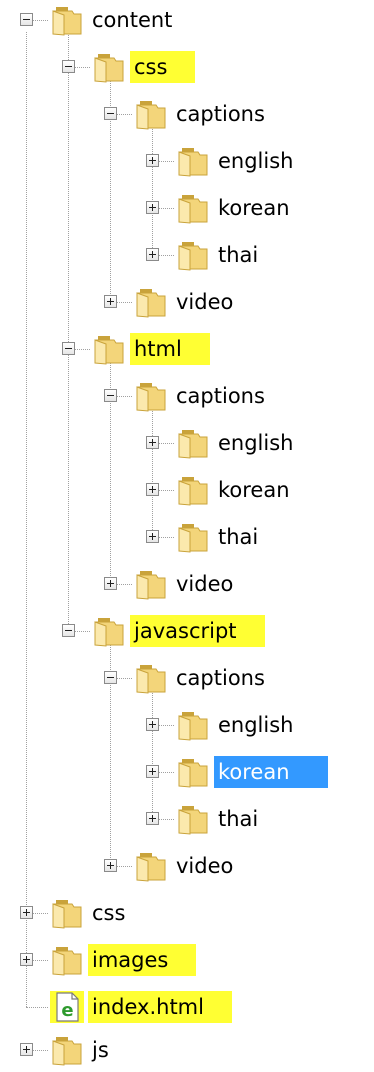 The width and height of the screenshot is (374, 1072). I want to click on tree-row: javascript, so click(187, 631).